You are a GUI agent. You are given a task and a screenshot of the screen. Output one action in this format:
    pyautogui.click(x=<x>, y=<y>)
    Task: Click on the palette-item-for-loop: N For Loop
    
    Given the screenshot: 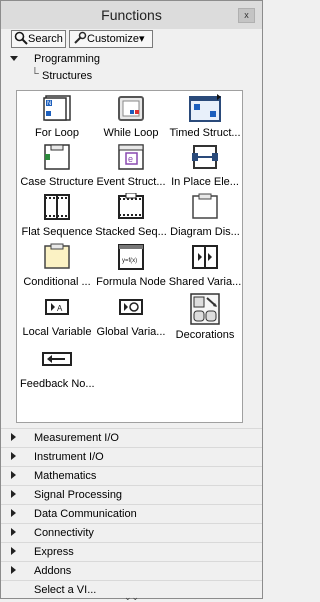 What is the action you would take?
    pyautogui.click(x=57, y=116)
    